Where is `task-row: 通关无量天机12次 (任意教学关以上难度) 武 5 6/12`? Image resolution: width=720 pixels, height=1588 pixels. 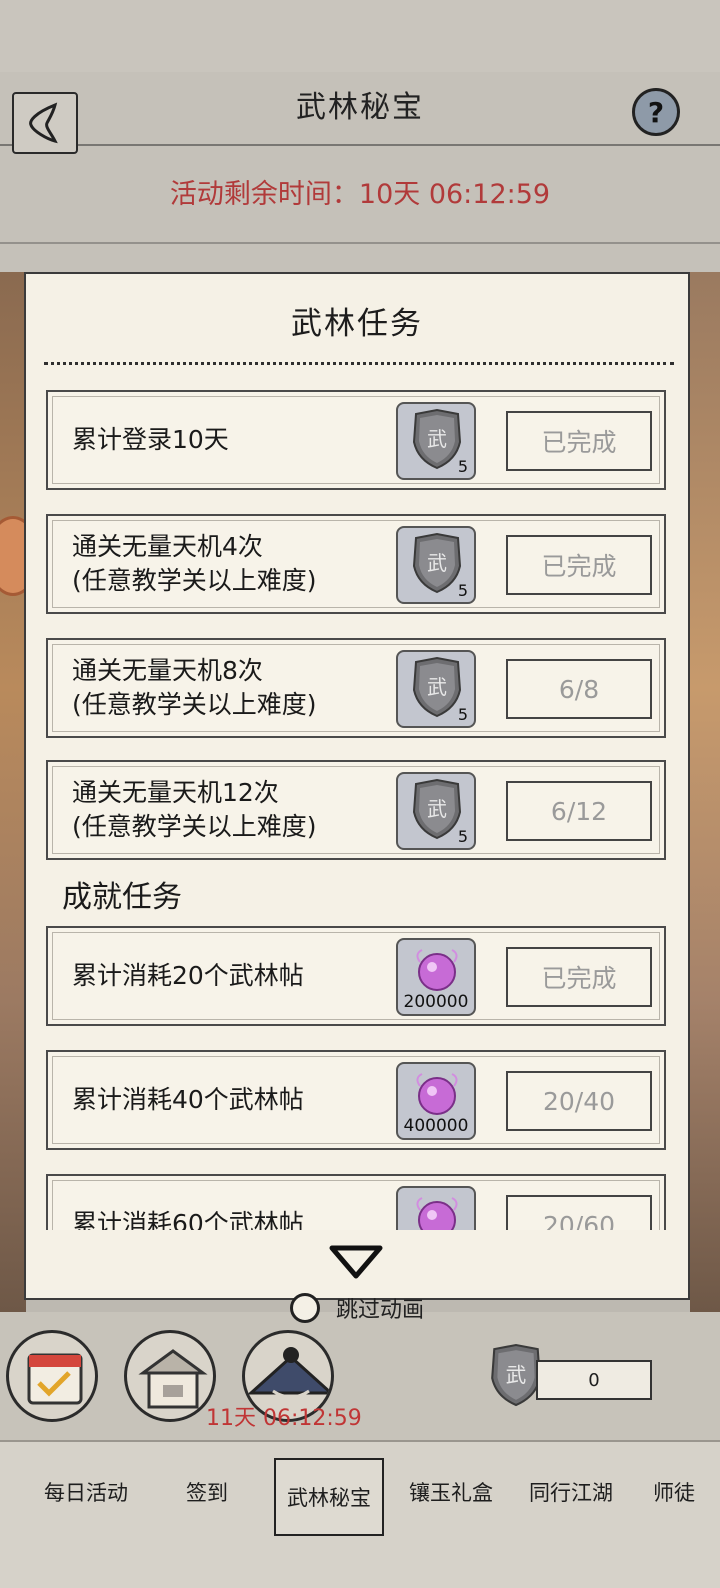
task-row: 通关无量天机12次 (任意教学关以上难度) 武 5 6/12 is located at coordinates (356, 810).